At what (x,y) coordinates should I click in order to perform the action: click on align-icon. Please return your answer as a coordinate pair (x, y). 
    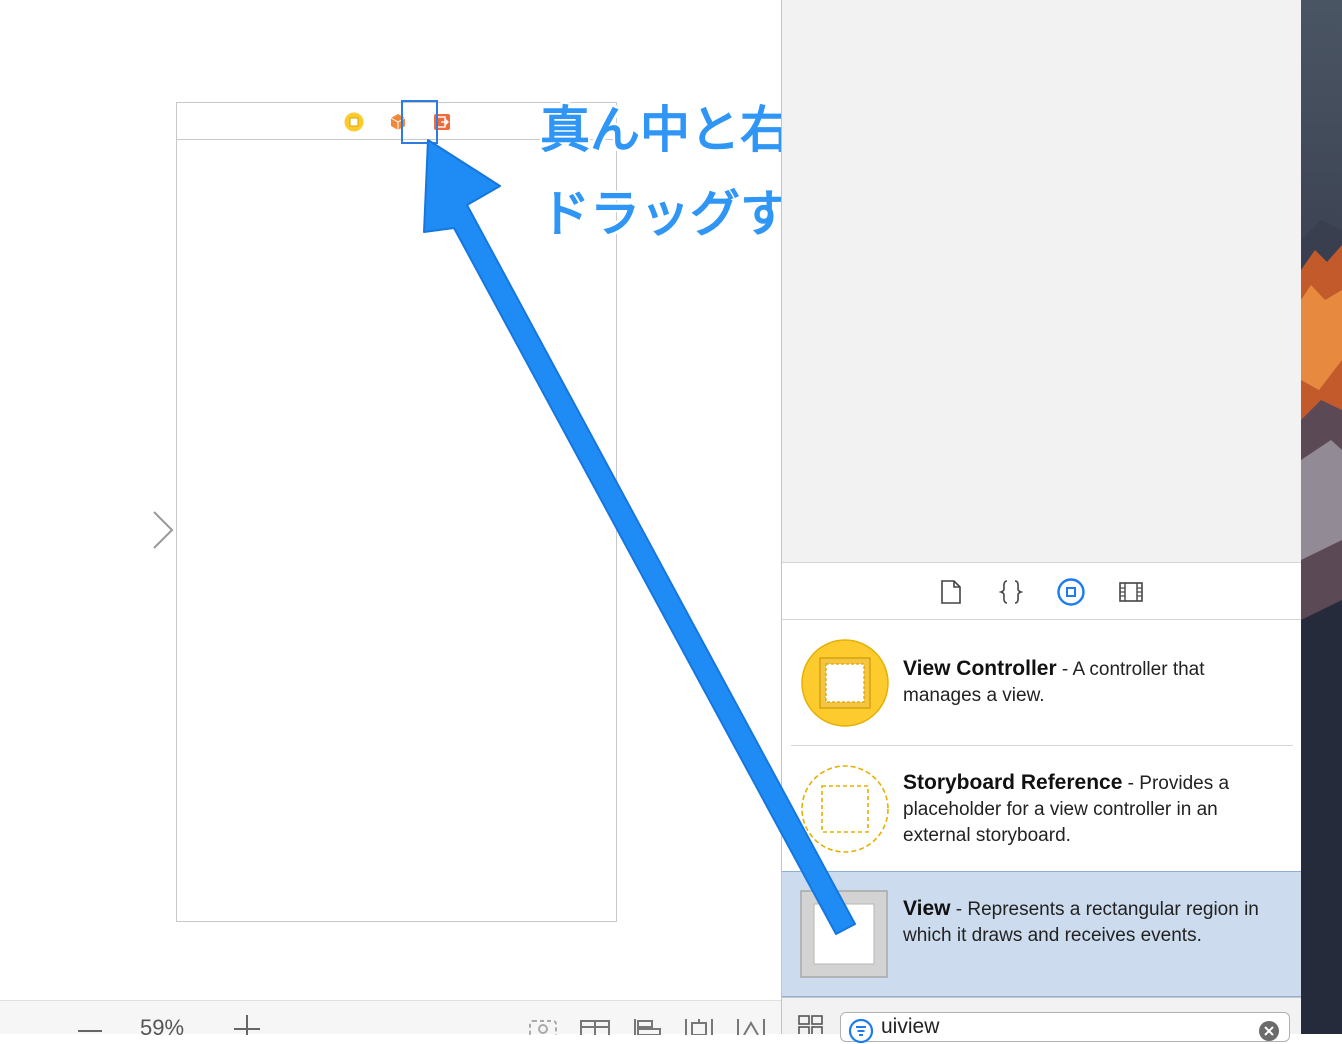
    Looking at the image, I should click on (647, 1025).